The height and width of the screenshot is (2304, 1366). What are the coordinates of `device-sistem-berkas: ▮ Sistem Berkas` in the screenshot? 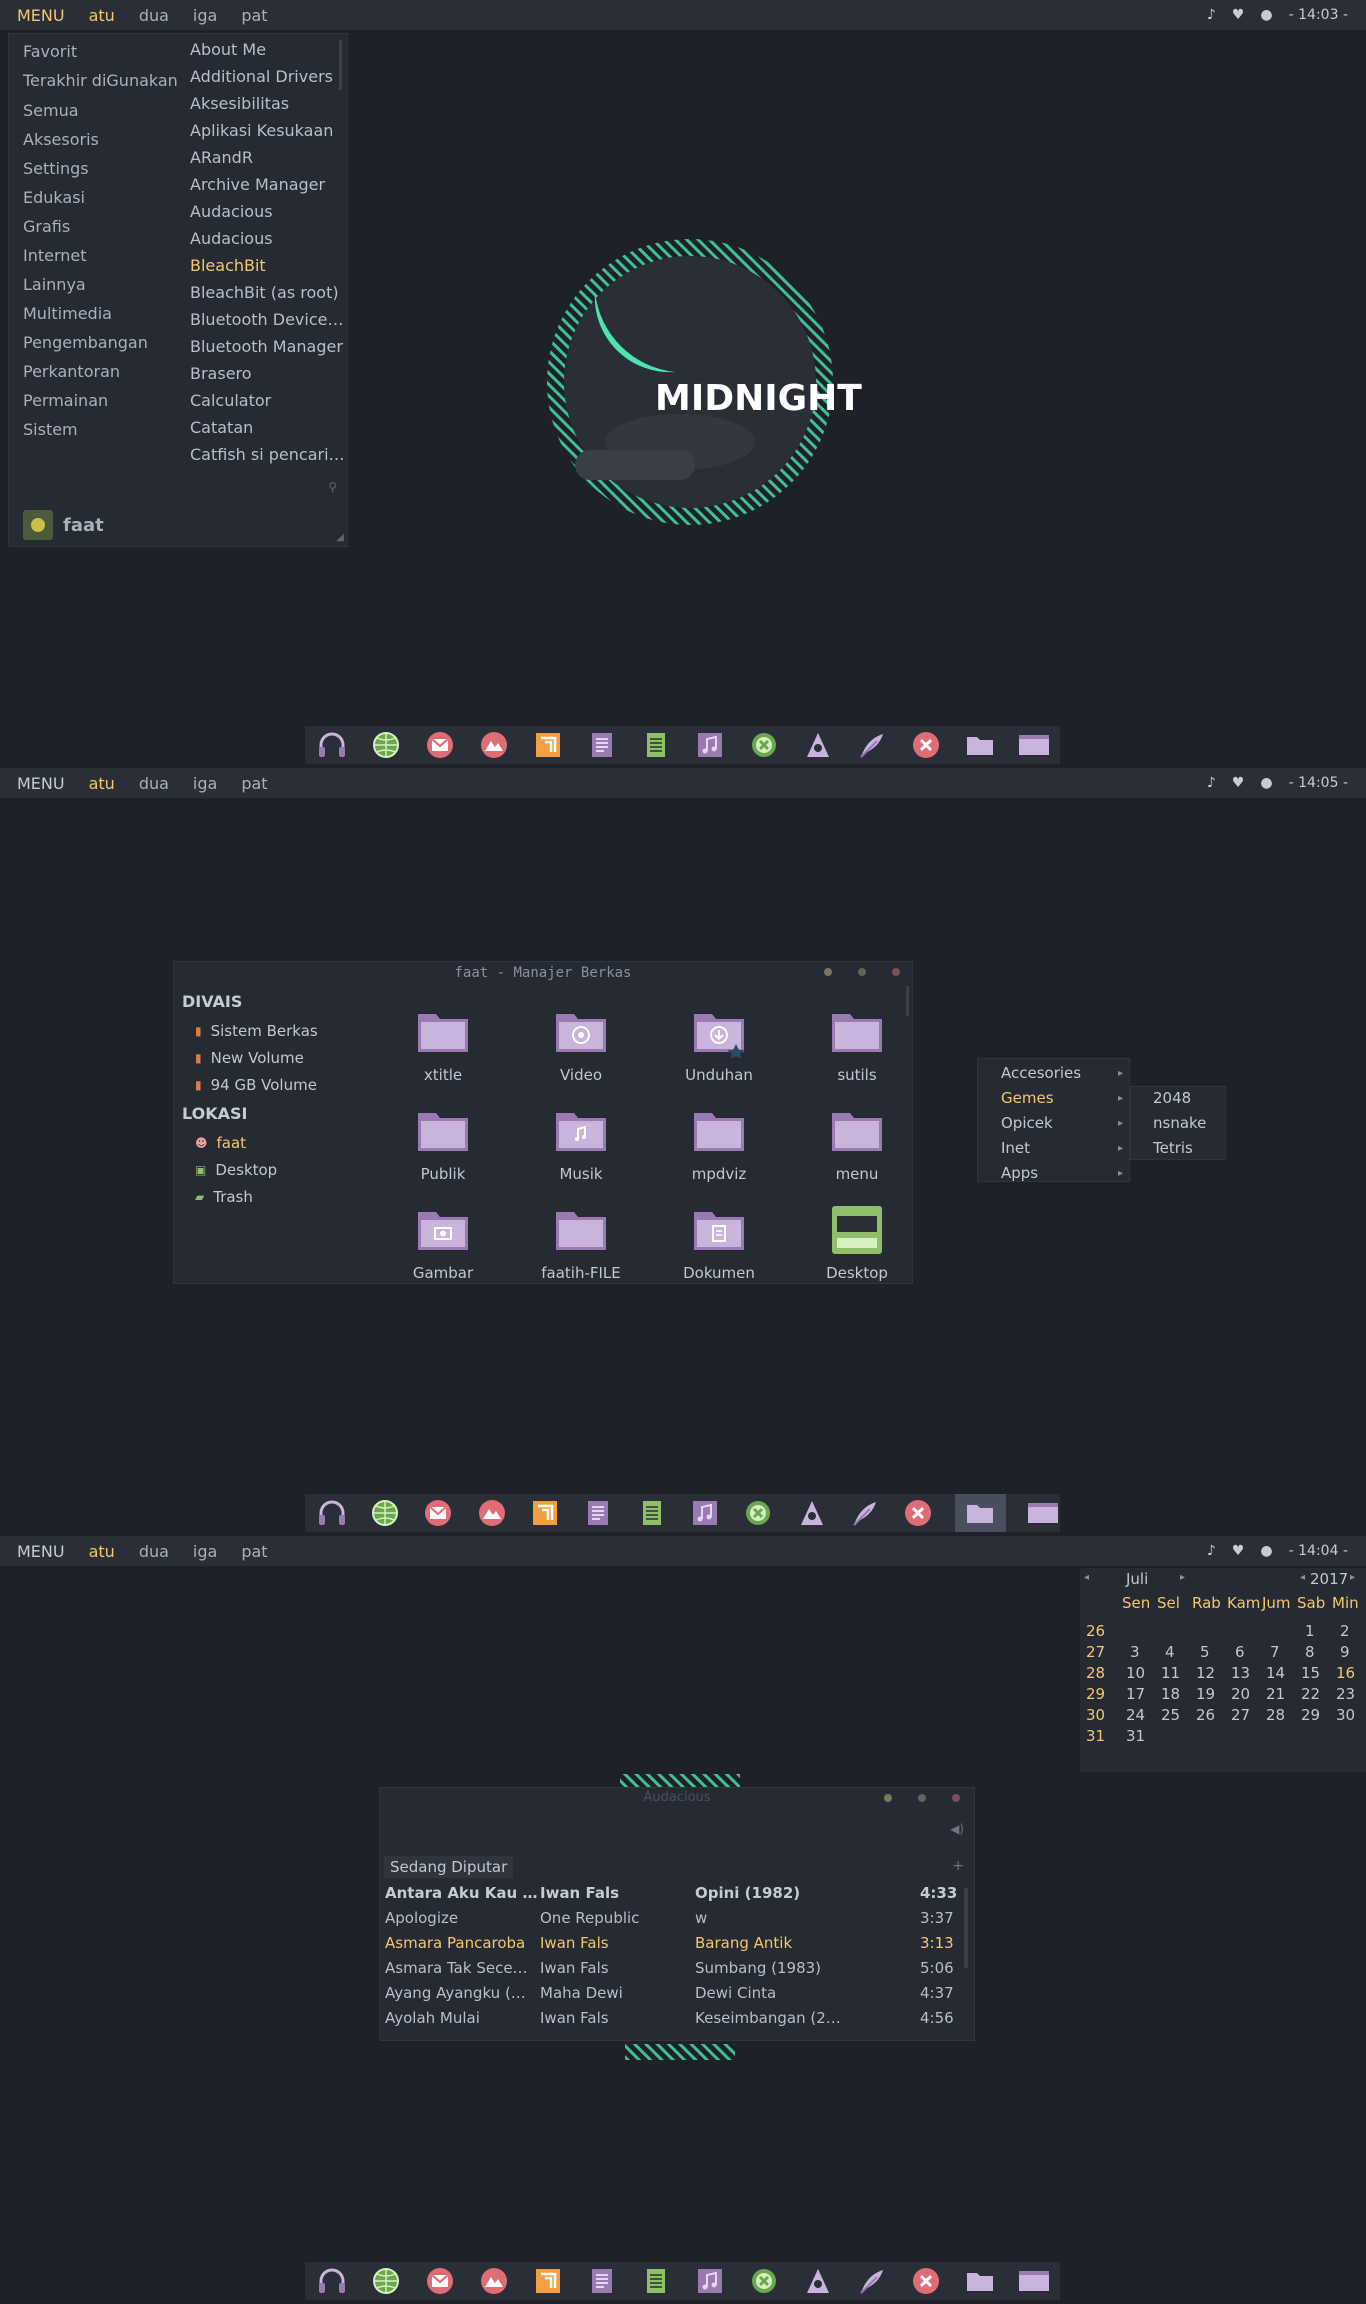 It's located at (278, 1030).